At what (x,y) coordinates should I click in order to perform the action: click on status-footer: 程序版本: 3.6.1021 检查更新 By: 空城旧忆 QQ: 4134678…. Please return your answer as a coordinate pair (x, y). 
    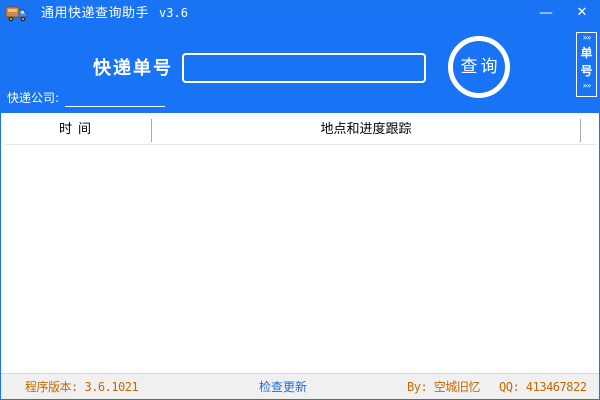
    Looking at the image, I should click on (300, 386).